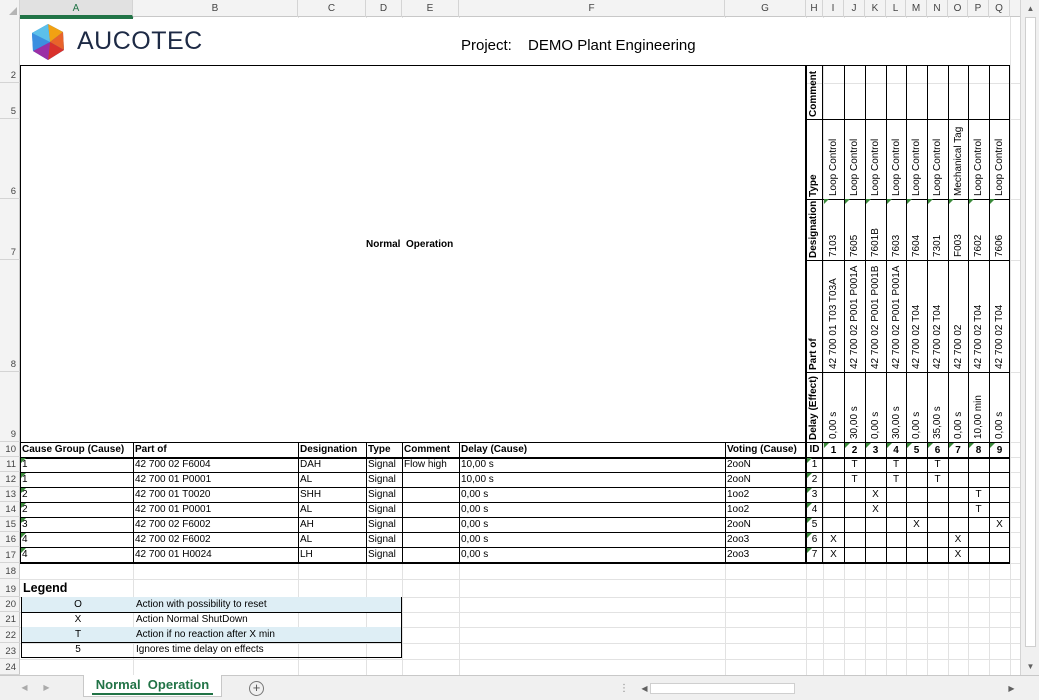  Describe the element at coordinates (854, 317) in the screenshot. I see `effect-2-part-of: 42 700 02 P001 P001A` at that location.